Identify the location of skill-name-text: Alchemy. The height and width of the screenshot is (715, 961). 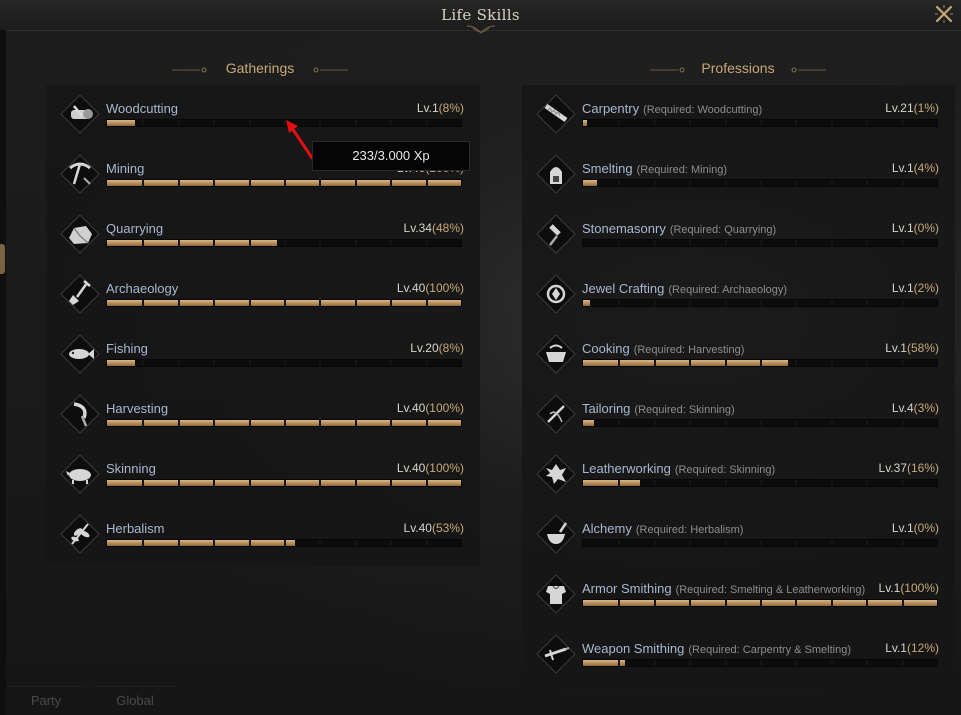
(607, 528).